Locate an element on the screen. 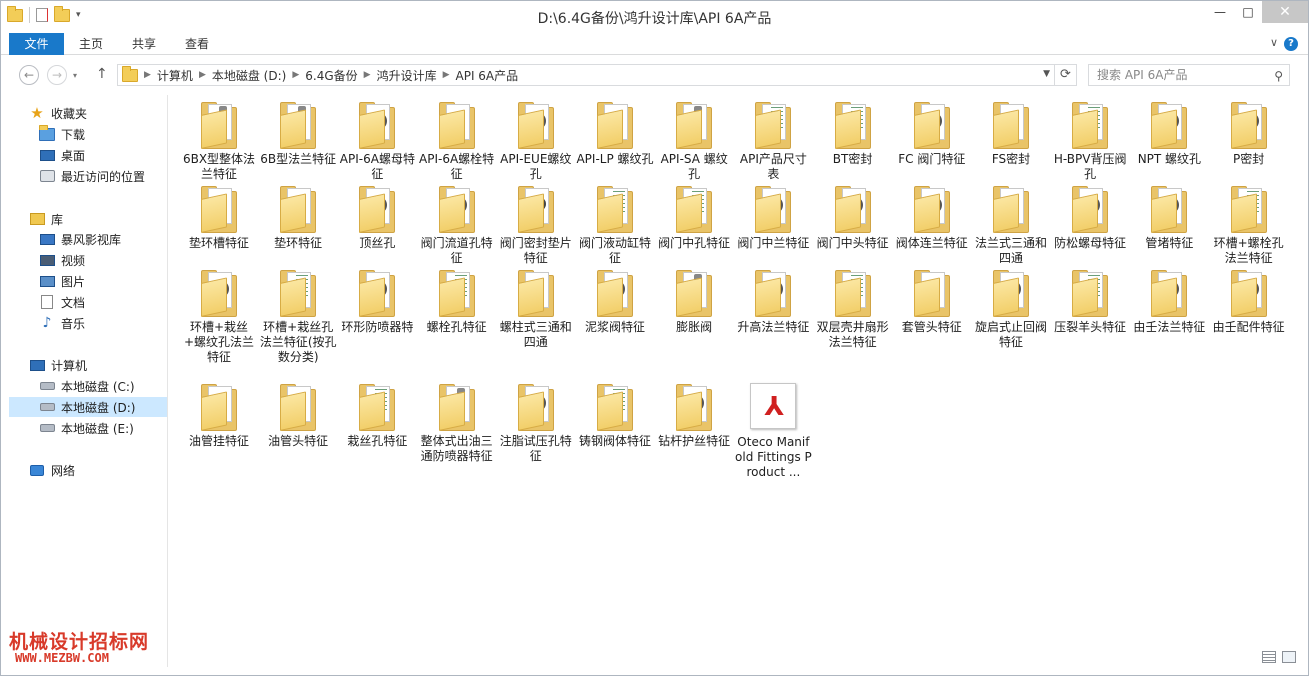 The image size is (1309, 676). folder-item: 套管头特征 is located at coordinates (932, 302).